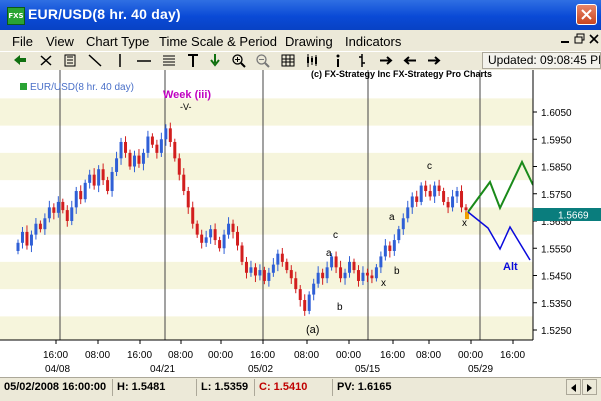 The height and width of the screenshot is (401, 601). I want to click on scroll-left-icon, so click(573, 388).